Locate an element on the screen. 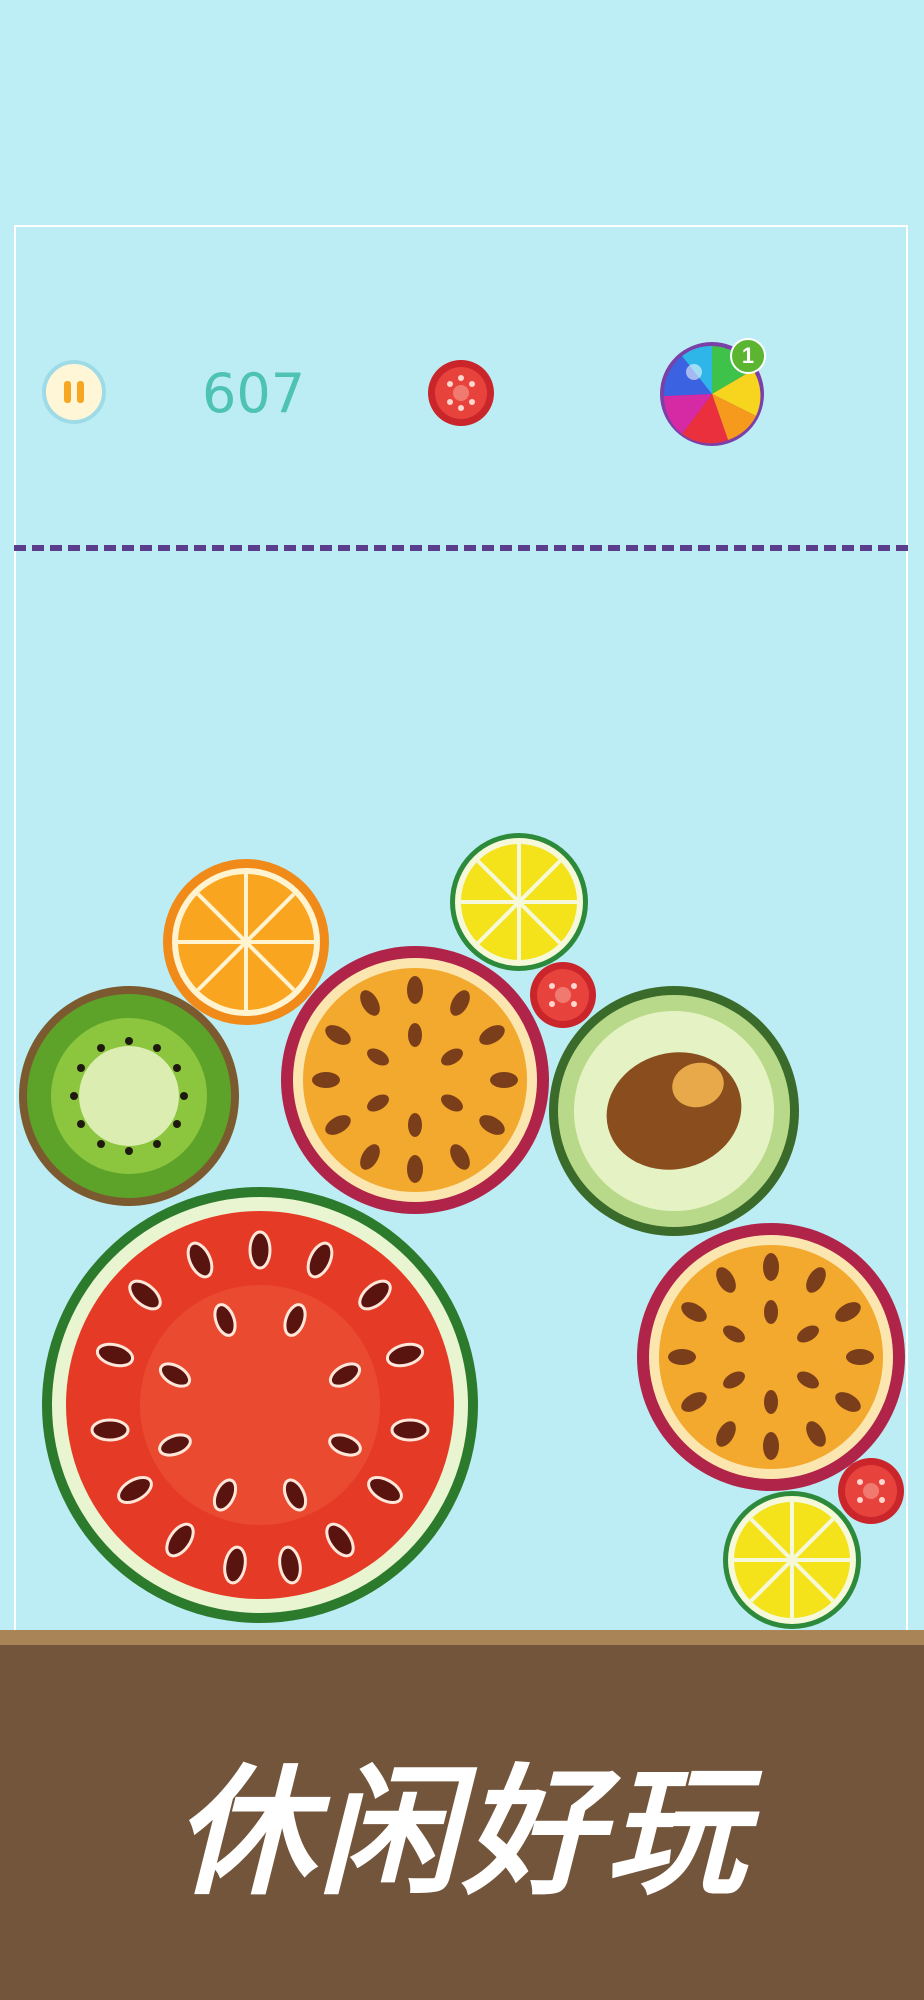  fruit-avocado is located at coordinates (674, 1111).